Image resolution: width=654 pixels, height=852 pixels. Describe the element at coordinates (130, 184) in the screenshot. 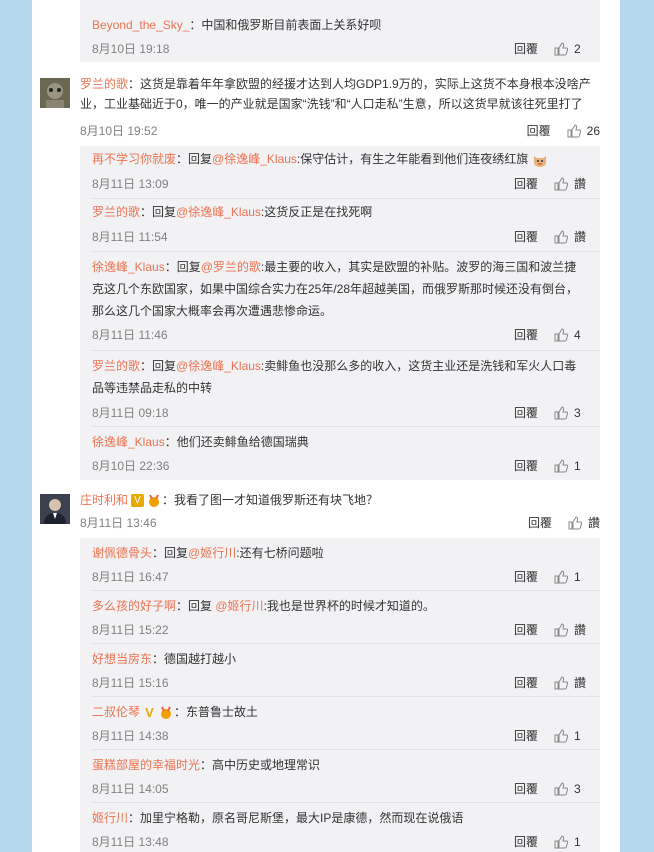

I see `timestamp: 8月11日 13:09` at that location.